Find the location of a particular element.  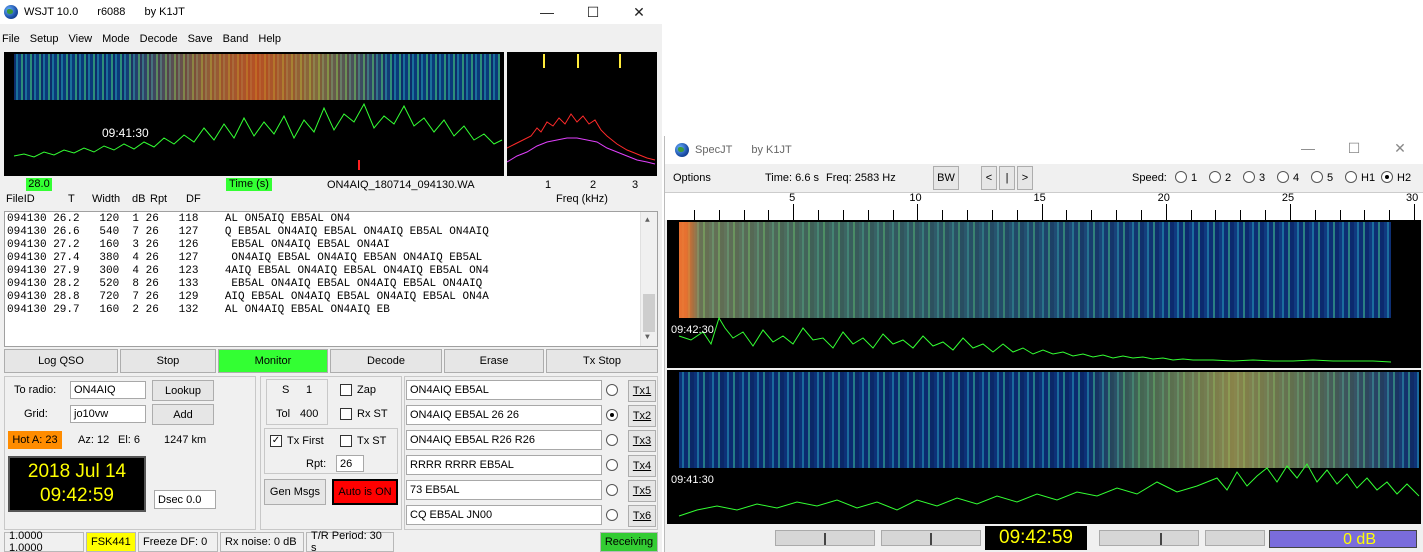

add-button: Add is located at coordinates (183, 414).